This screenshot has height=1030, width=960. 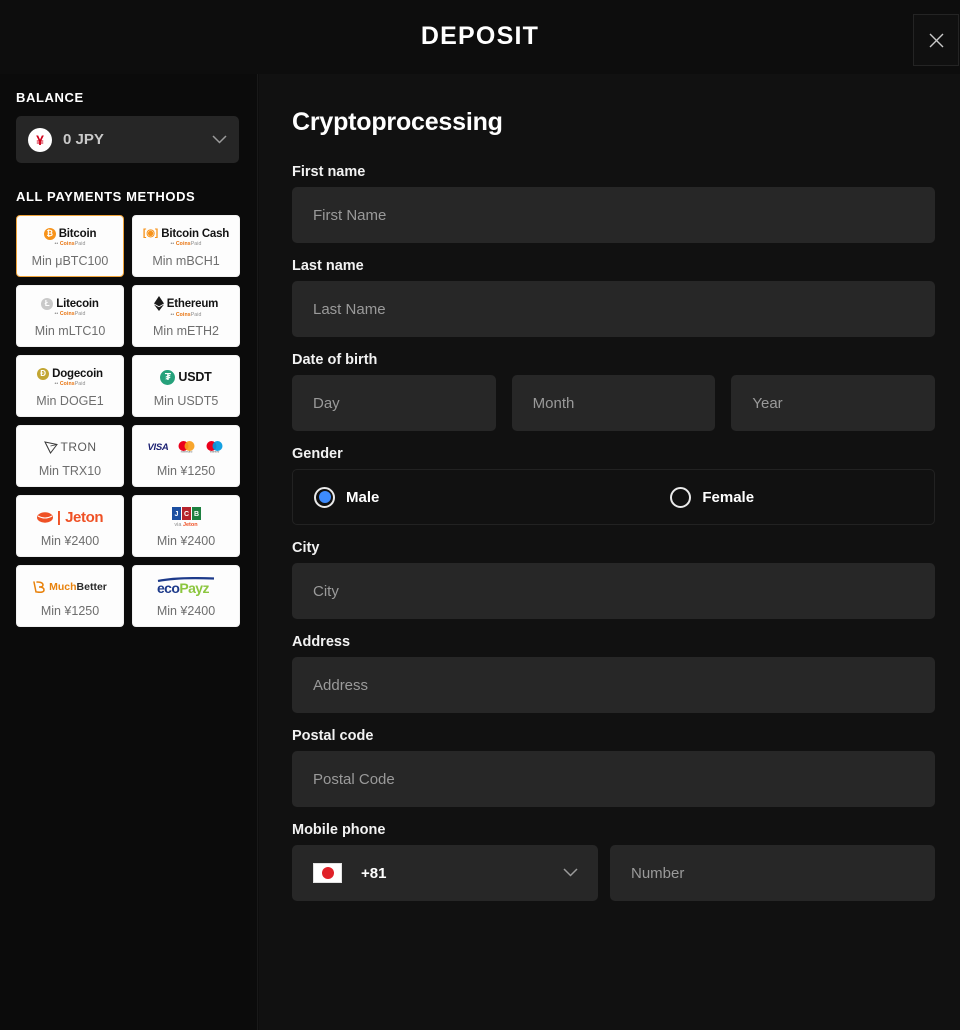 I want to click on payment-method-ecopayz: ecoPayz Min ¥2400, so click(x=186, y=596).